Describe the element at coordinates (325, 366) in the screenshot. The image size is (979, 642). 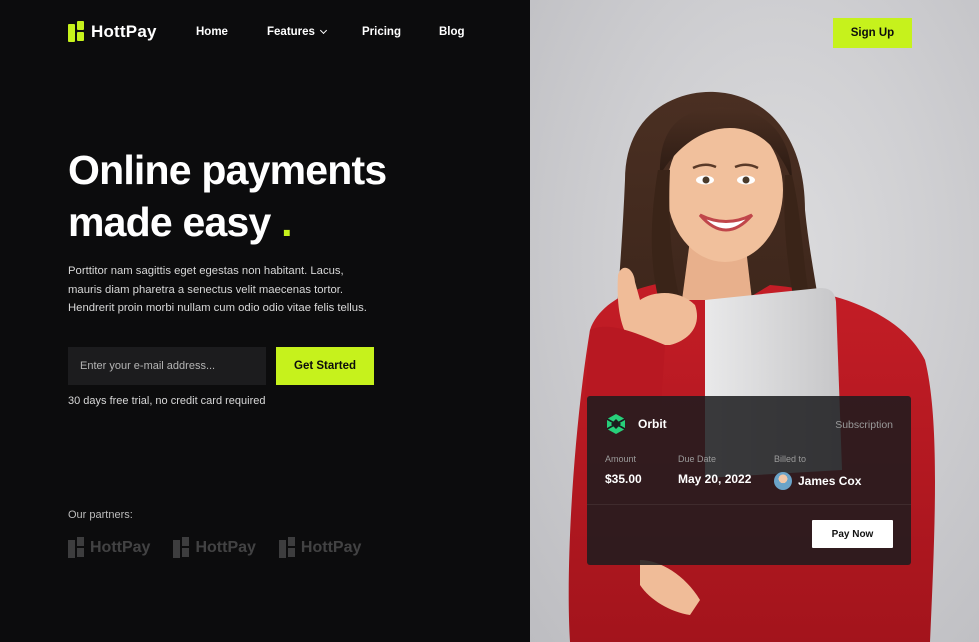
I see `get-started-button: Get Started` at that location.